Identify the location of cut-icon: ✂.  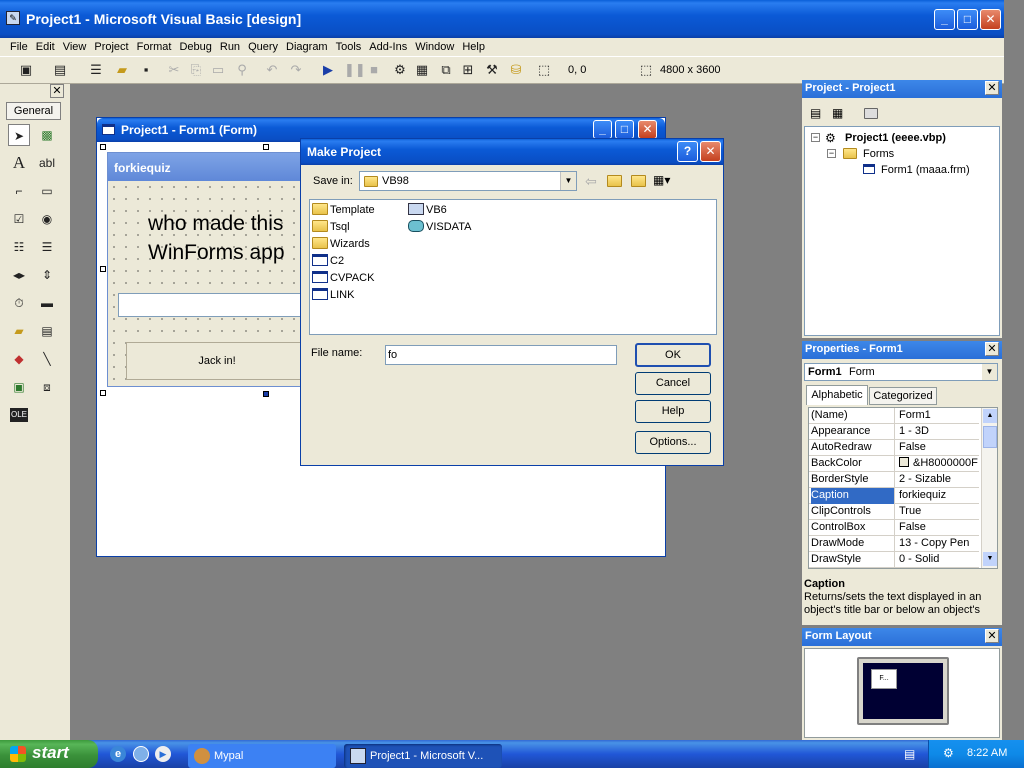
(174, 70).